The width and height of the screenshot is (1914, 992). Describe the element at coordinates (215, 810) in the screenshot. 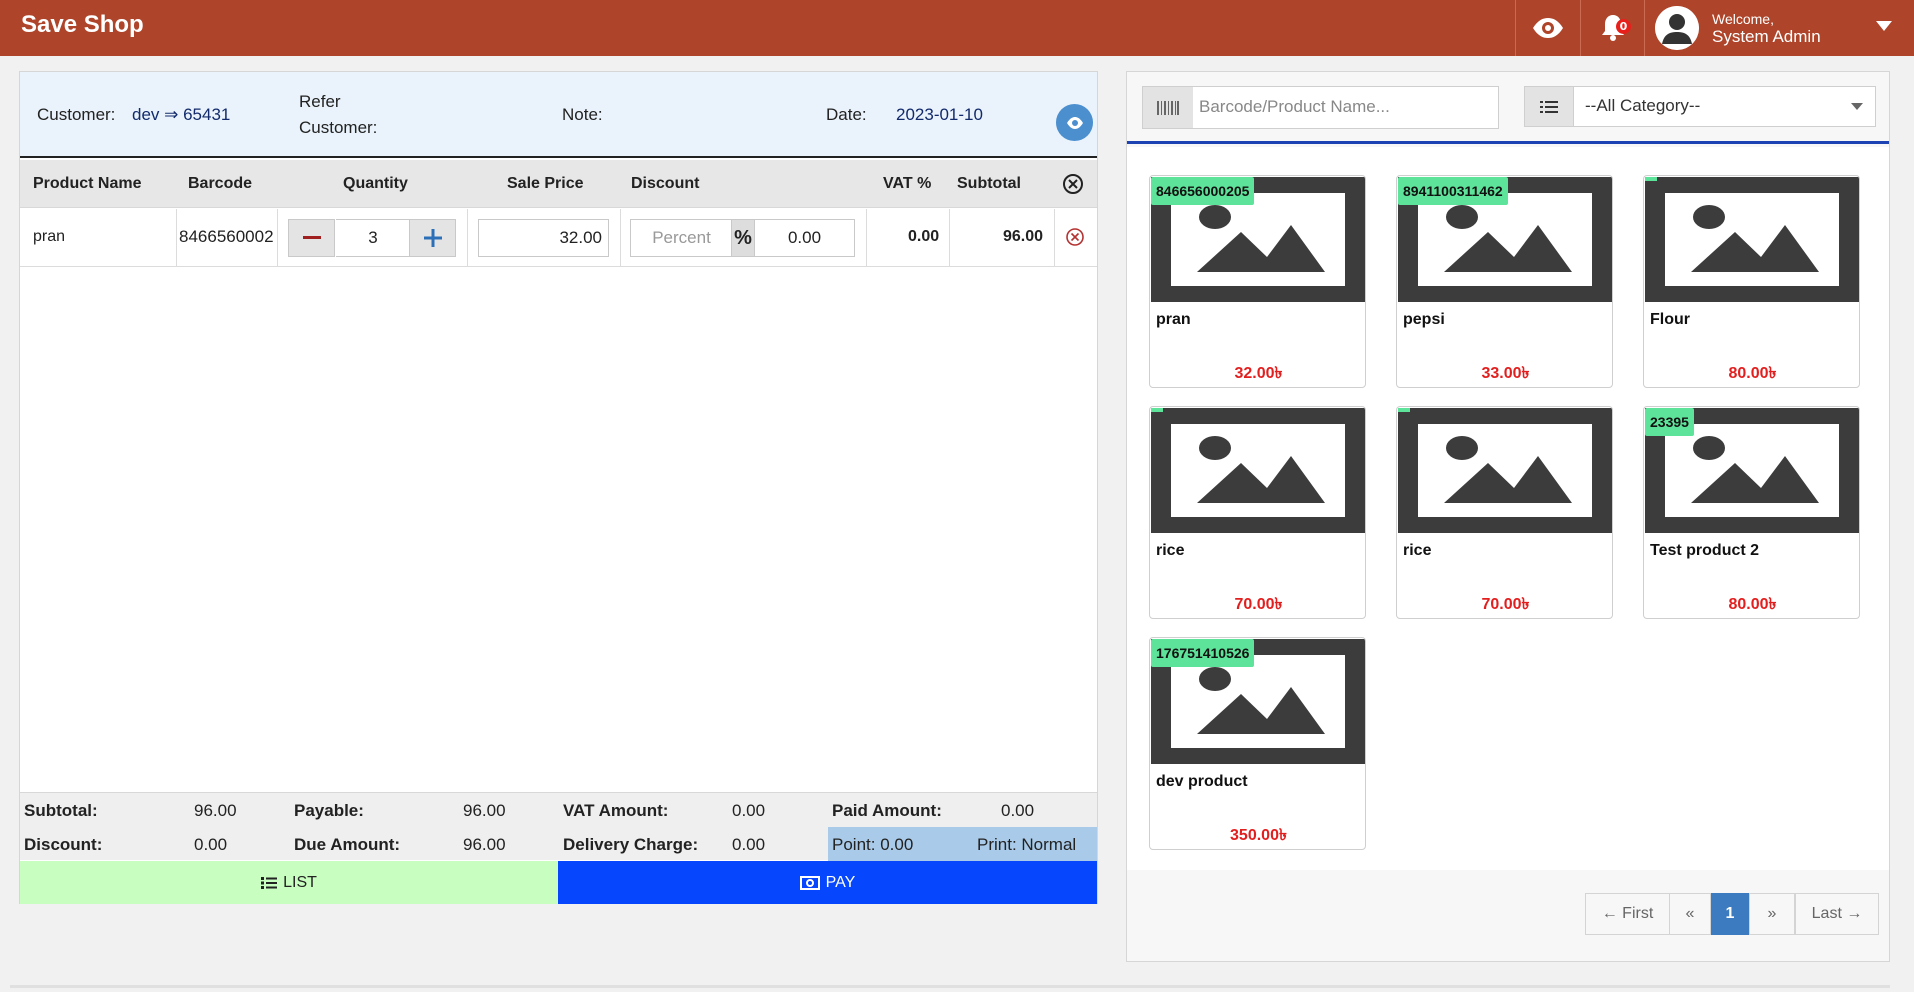

I see `subtotal-value: 96.00` at that location.